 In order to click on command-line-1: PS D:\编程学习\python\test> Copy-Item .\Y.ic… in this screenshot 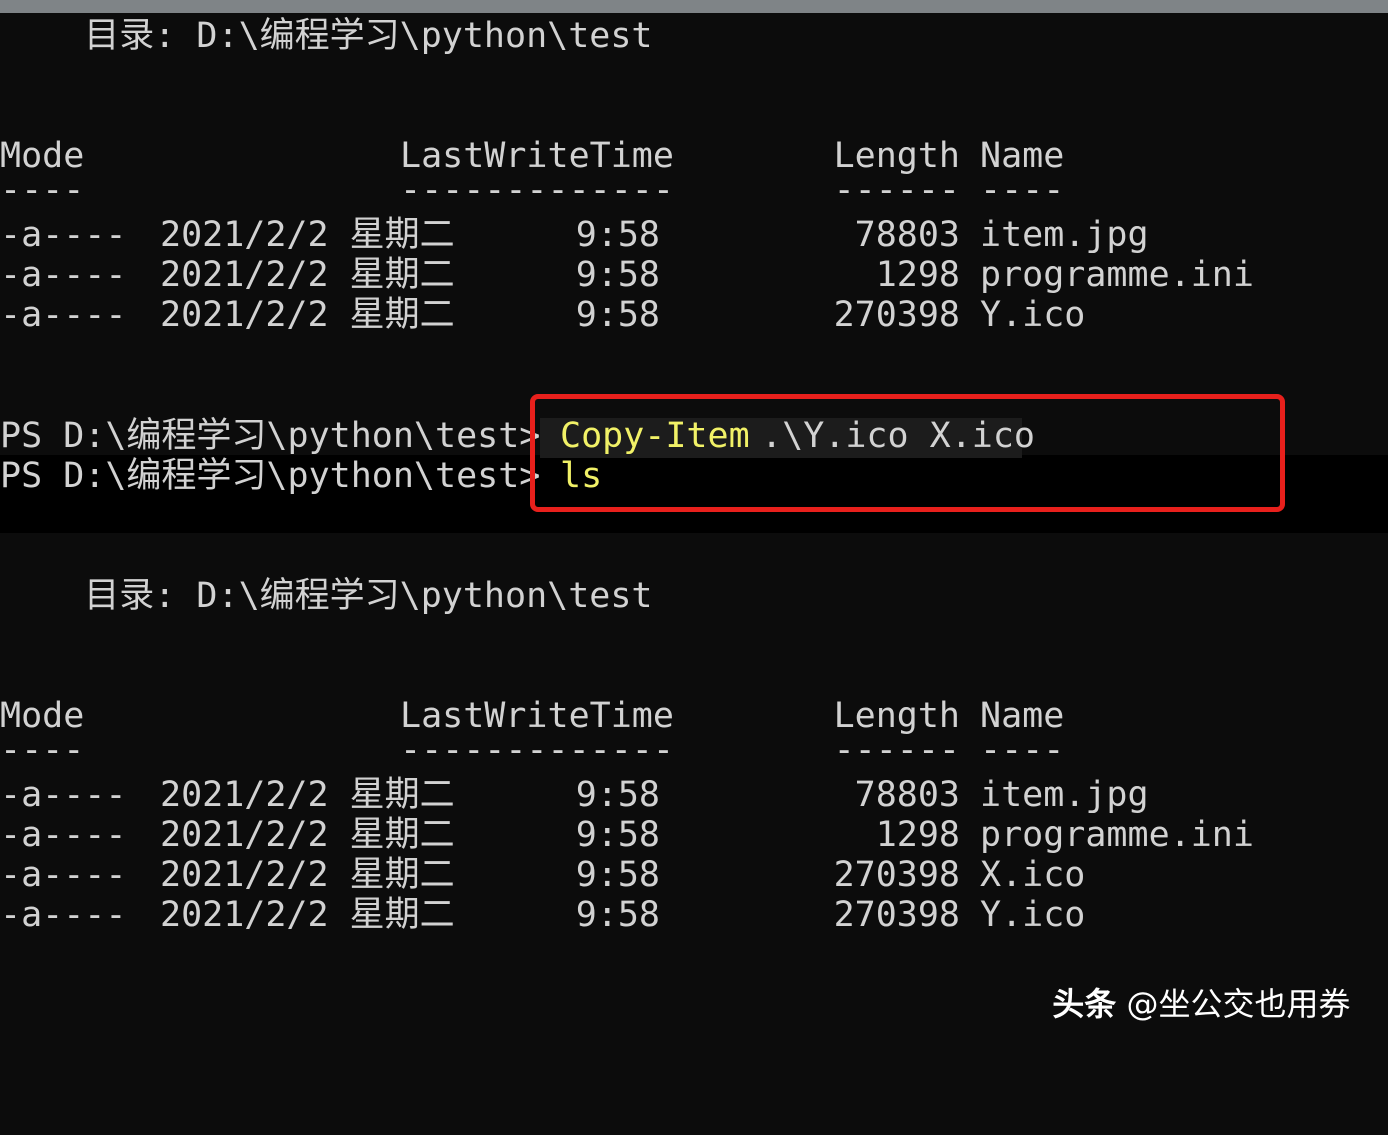, I will do `click(517, 436)`.